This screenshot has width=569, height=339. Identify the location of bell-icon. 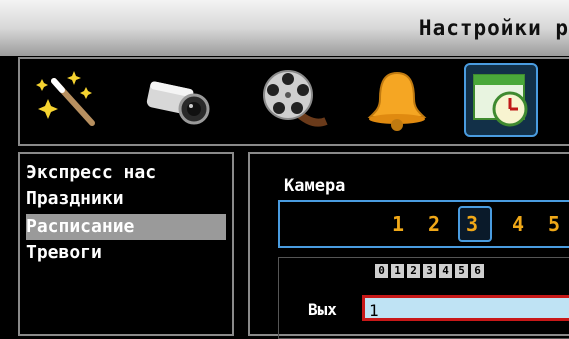
(397, 100).